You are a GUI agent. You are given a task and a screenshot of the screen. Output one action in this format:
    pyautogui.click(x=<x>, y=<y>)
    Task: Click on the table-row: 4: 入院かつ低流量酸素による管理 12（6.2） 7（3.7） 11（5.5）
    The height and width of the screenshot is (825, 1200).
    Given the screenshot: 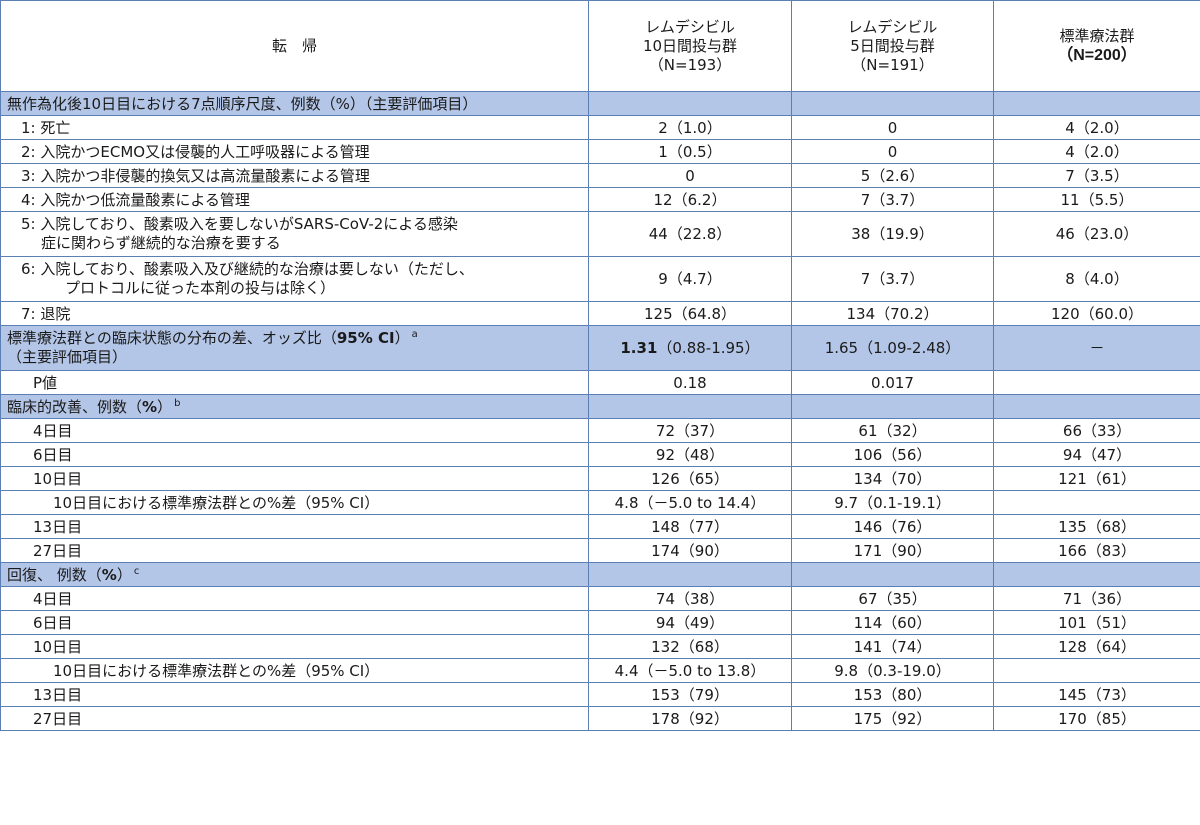 What is the action you would take?
    pyautogui.click(x=600, y=199)
    